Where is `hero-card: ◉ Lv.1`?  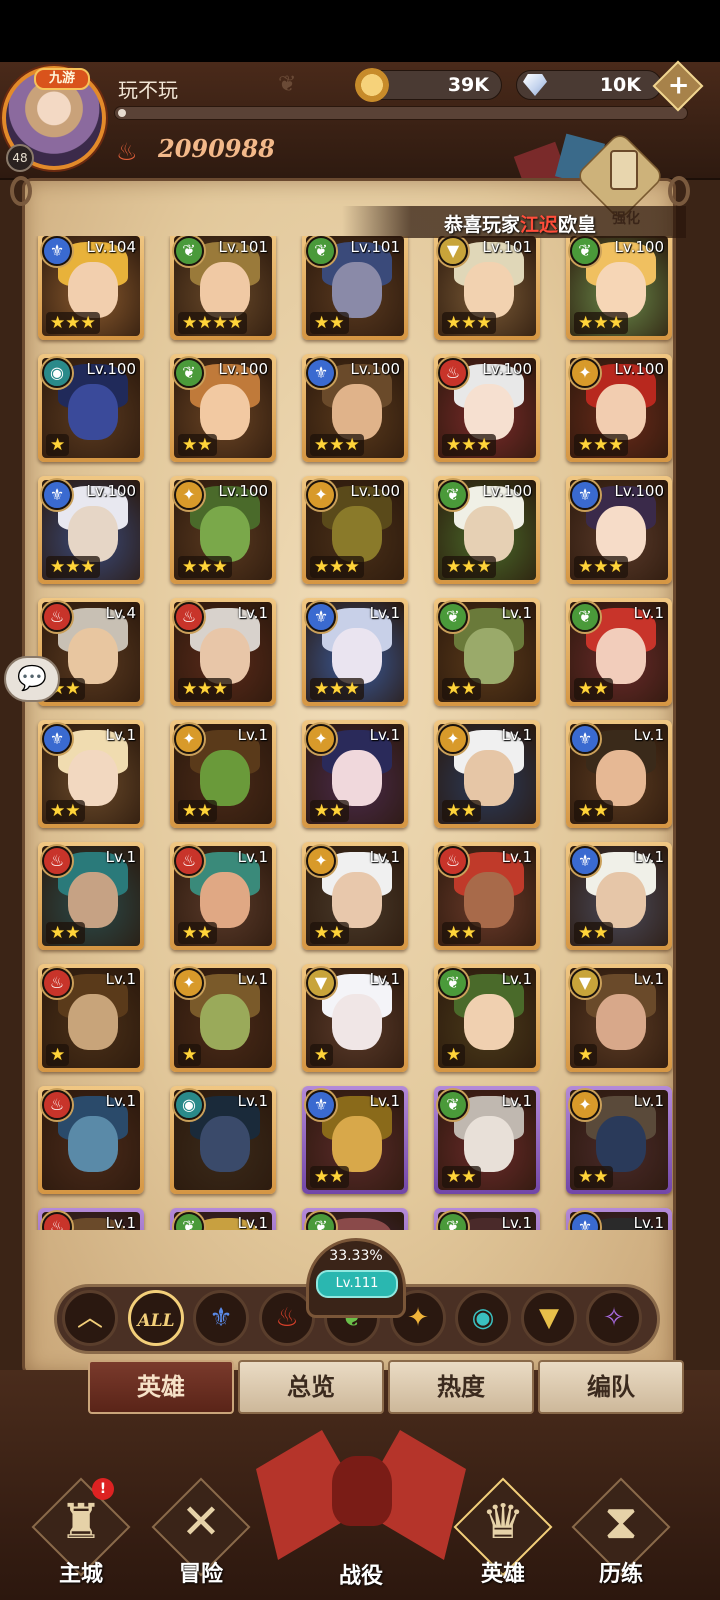
hero-card: ◉ Lv.1 is located at coordinates (223, 1140).